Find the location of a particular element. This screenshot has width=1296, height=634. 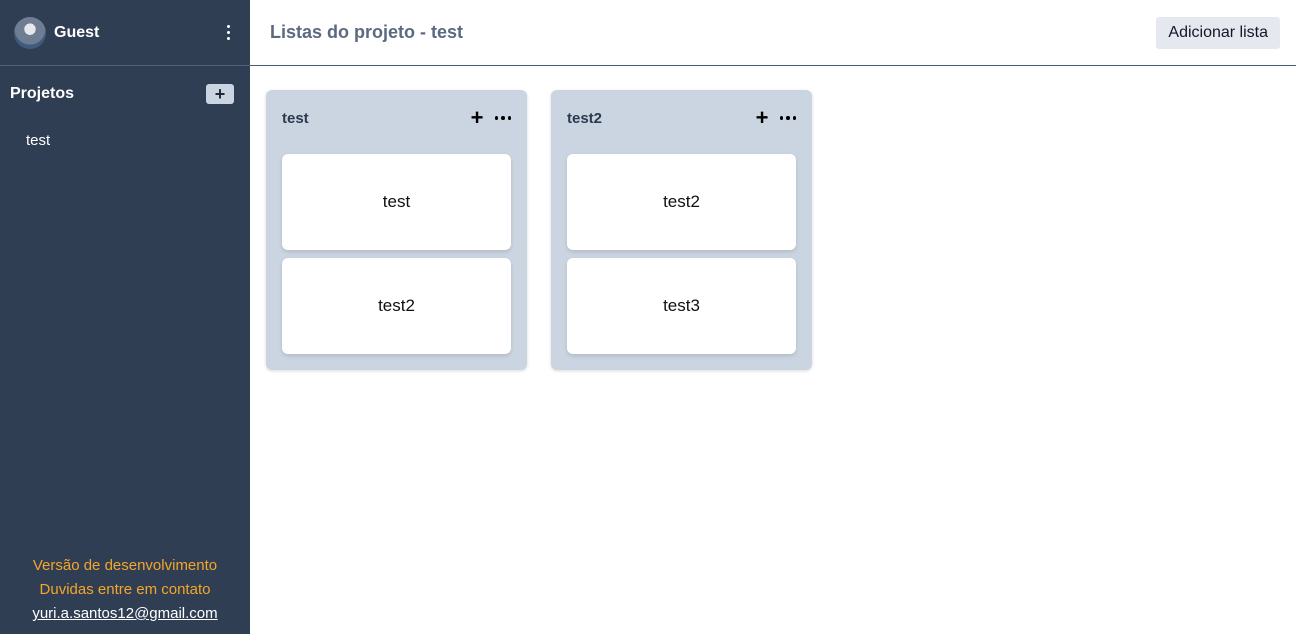

avatar is located at coordinates (30, 32).